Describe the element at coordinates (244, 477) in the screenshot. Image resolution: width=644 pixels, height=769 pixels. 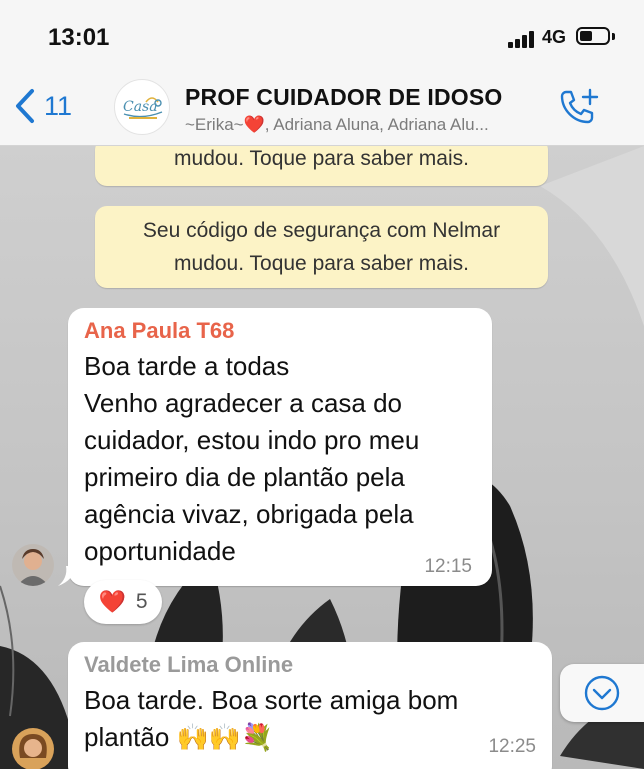
I see `message-line: primeiro dia de plantão pela` at that location.